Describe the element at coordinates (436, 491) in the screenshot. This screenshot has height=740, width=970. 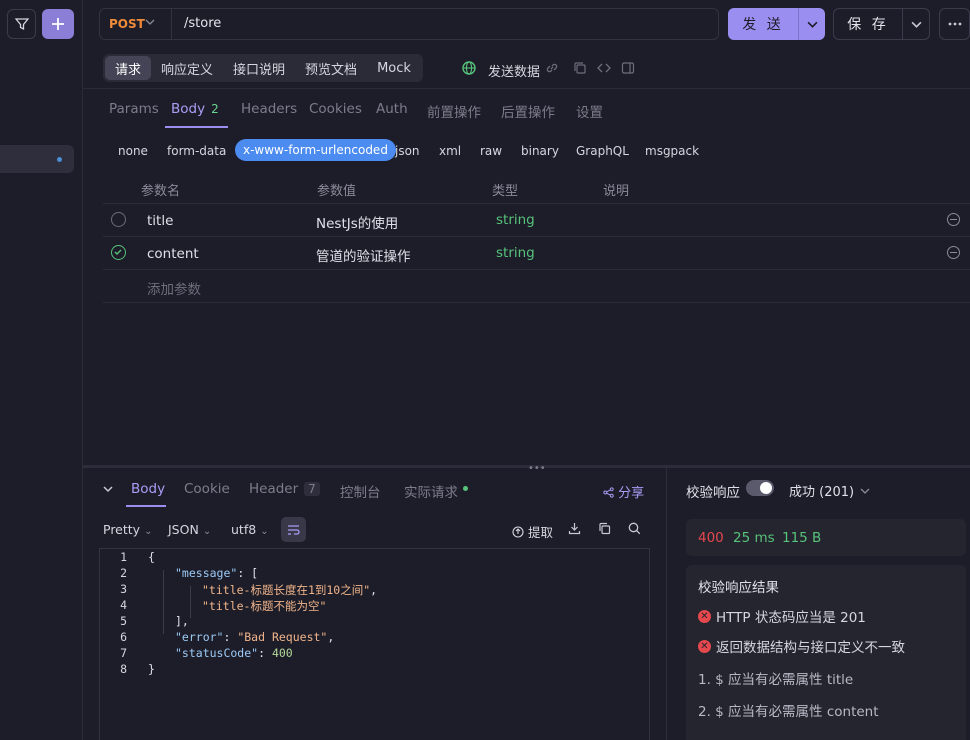
I see `response-tab-actual-request: 实际请求` at that location.